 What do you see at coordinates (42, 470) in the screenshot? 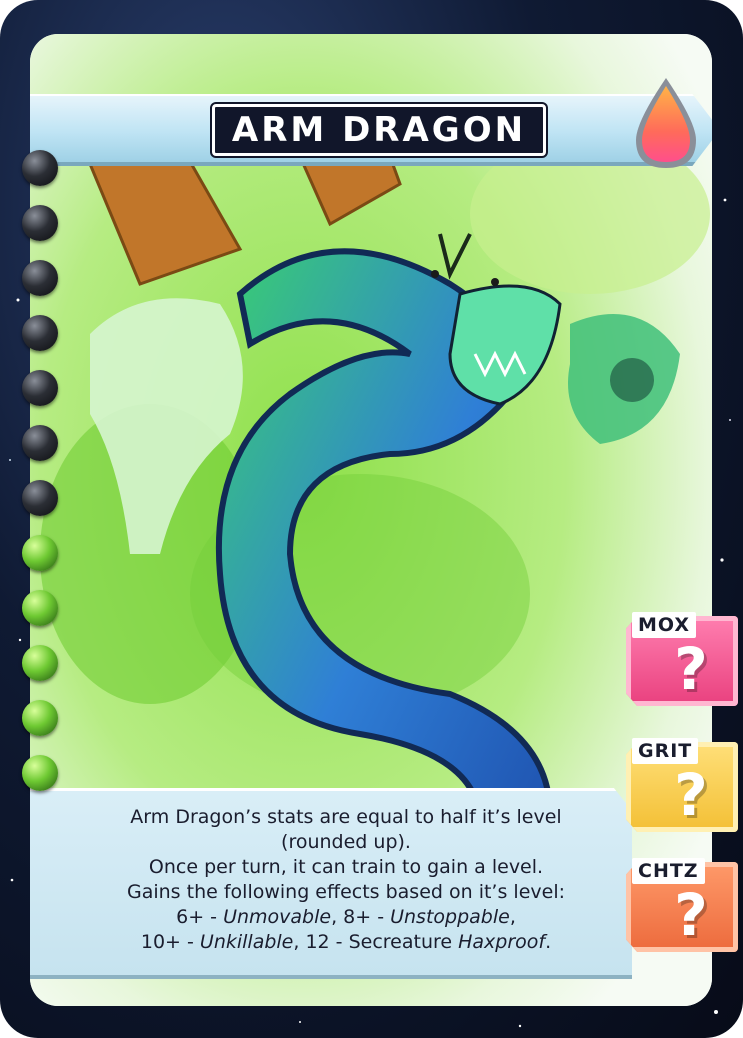
I see `level-track` at bounding box center [42, 470].